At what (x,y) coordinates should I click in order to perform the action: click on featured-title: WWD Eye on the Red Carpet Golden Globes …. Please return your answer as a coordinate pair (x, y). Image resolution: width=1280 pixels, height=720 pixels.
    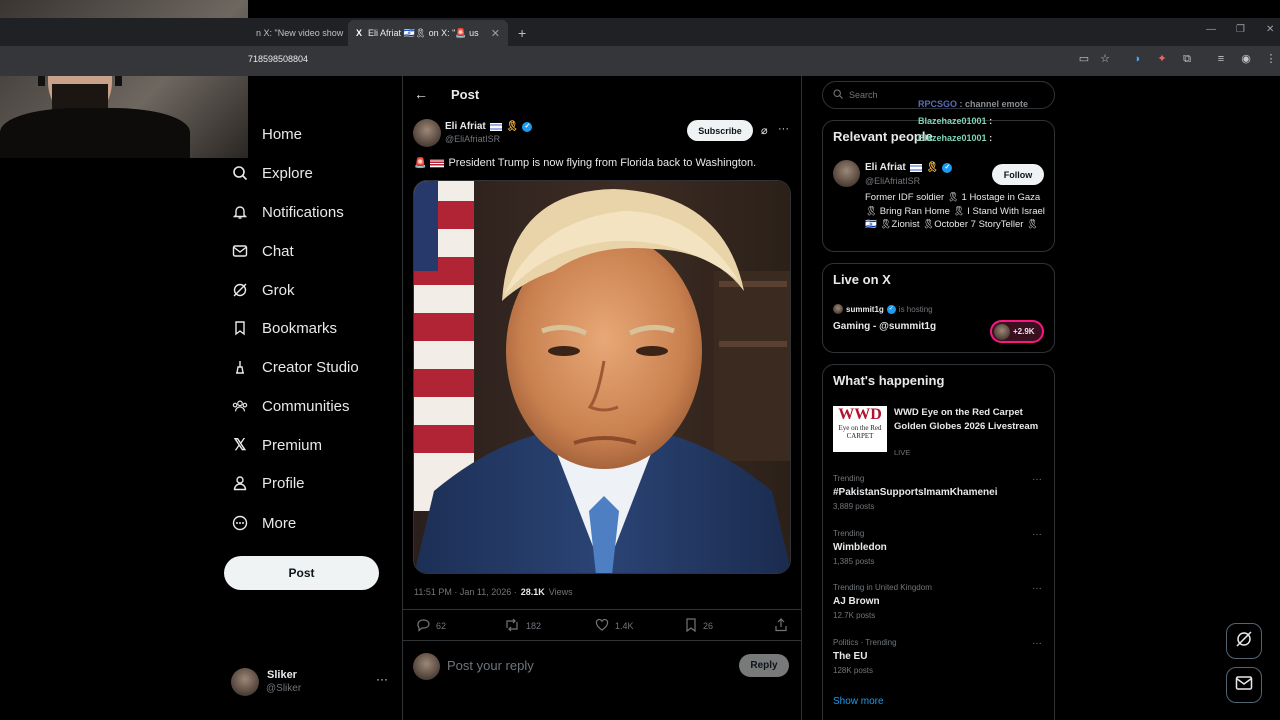
    Looking at the image, I should click on (969, 419).